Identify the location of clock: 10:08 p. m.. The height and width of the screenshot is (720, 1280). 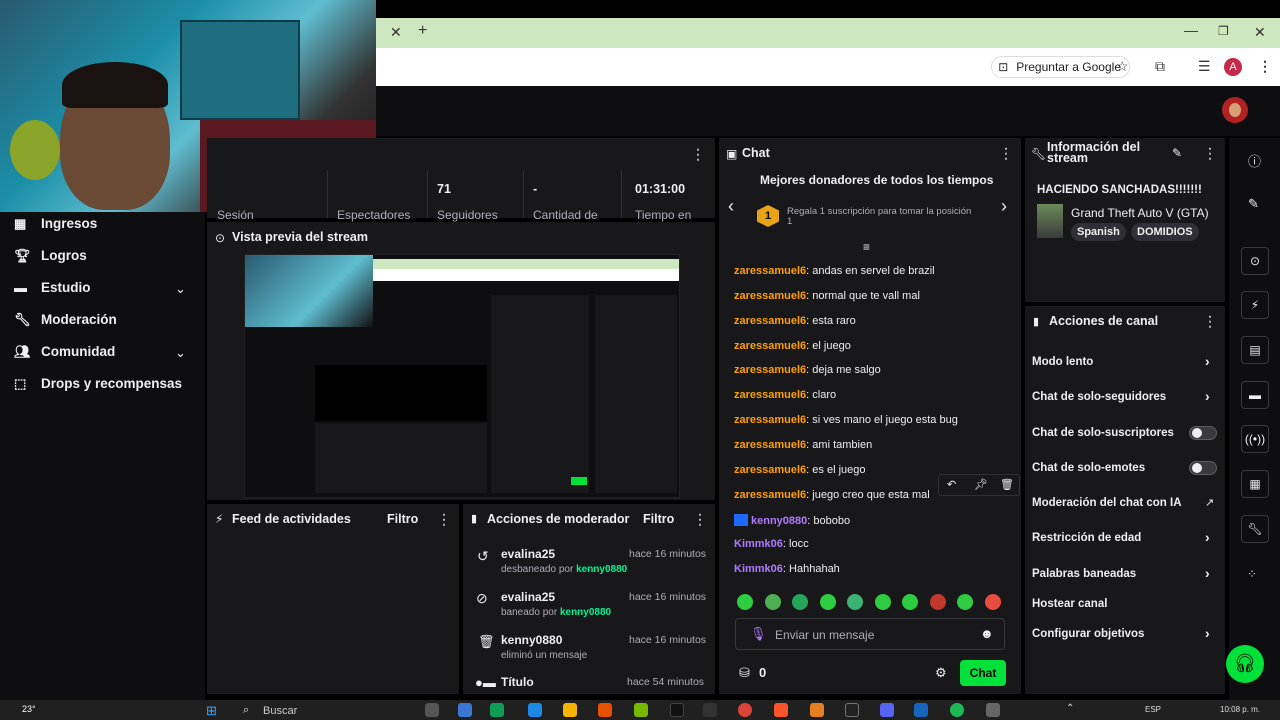
(1240, 709).